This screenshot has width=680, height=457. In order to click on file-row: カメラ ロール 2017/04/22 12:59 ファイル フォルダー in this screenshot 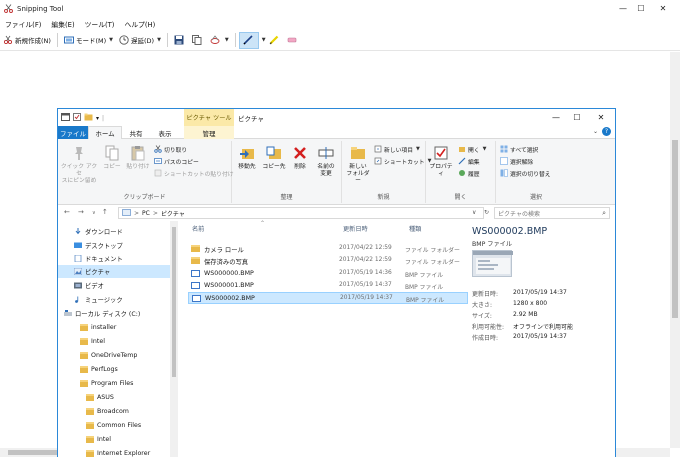, I will do `click(328, 249)`.